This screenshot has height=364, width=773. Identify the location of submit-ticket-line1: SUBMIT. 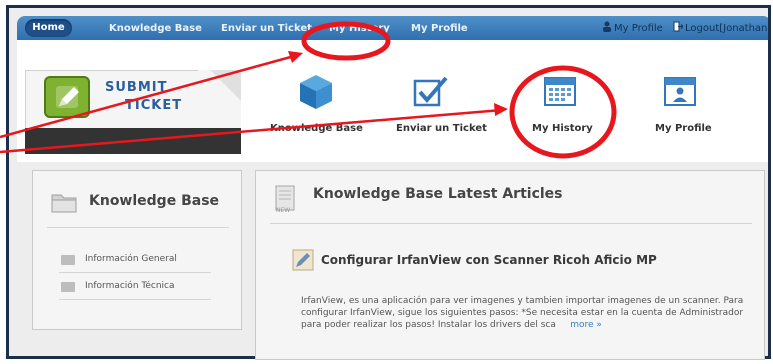
(136, 87).